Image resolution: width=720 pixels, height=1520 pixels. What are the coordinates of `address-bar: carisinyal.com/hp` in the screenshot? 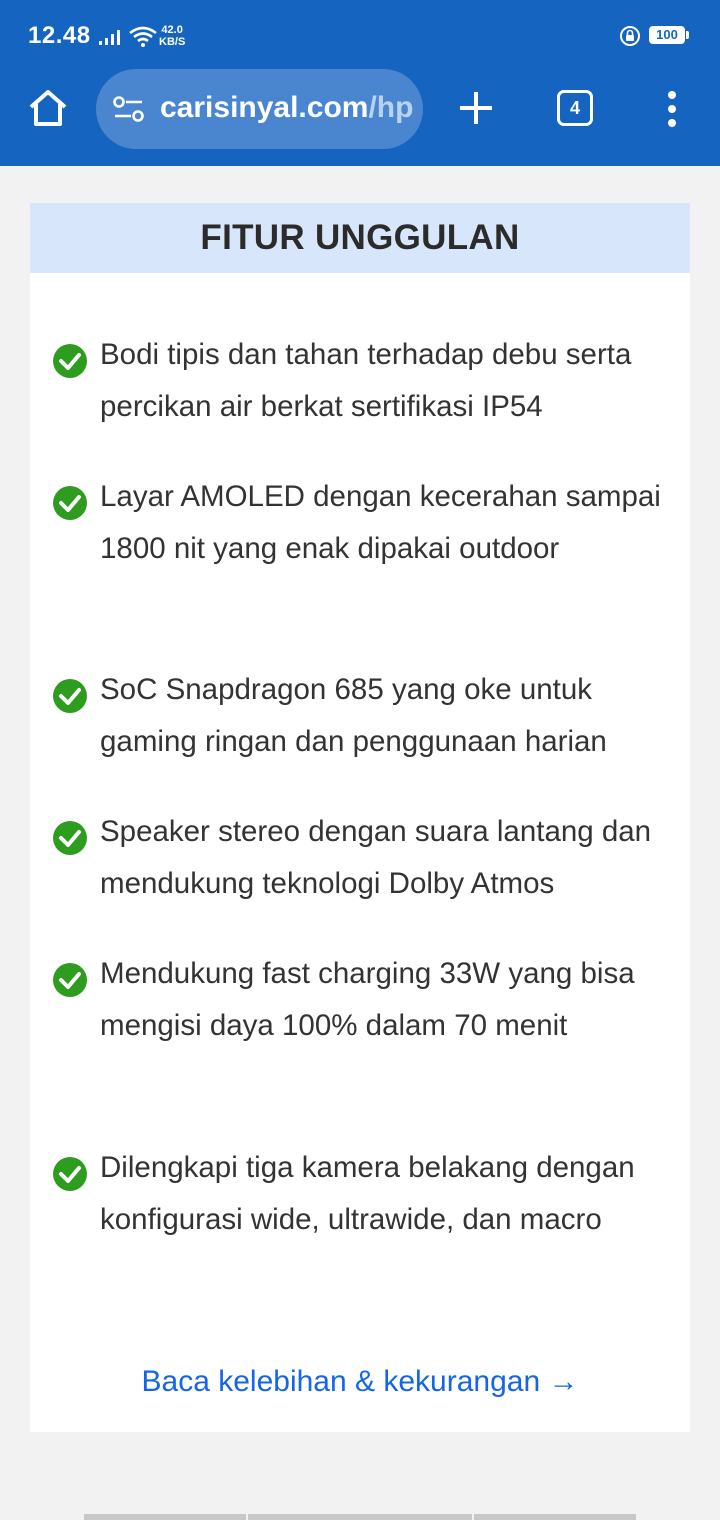 It's located at (259, 109).